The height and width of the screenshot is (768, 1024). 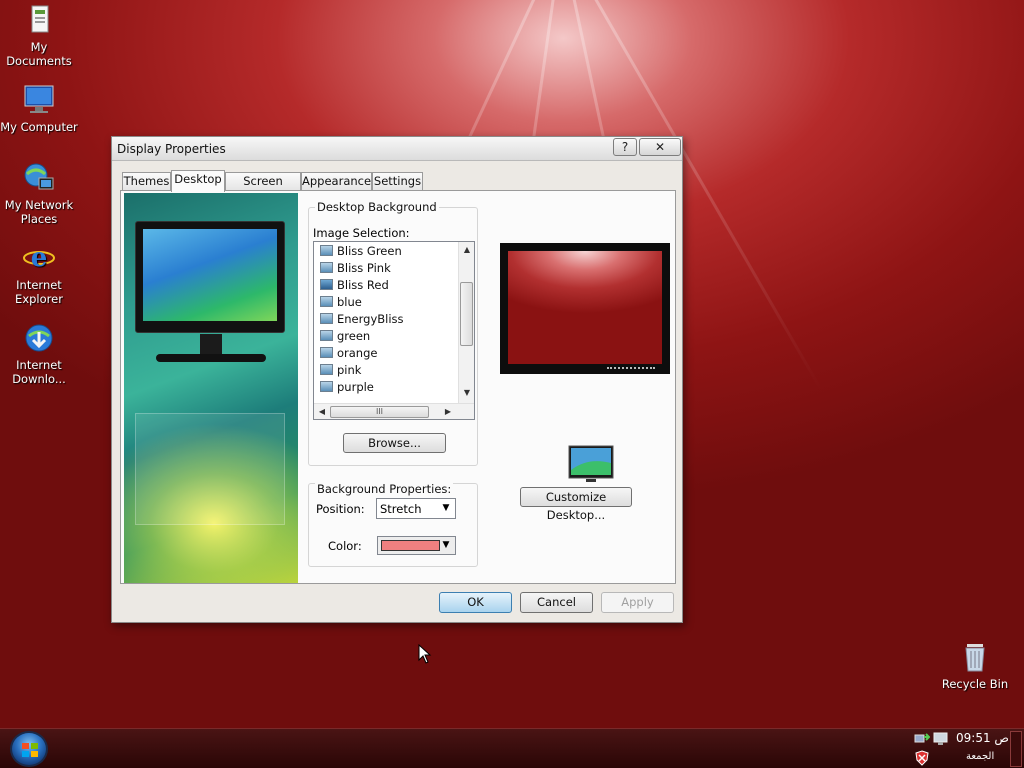 I want to click on desktop-icon-label: Recycle Bin, so click(x=975, y=684).